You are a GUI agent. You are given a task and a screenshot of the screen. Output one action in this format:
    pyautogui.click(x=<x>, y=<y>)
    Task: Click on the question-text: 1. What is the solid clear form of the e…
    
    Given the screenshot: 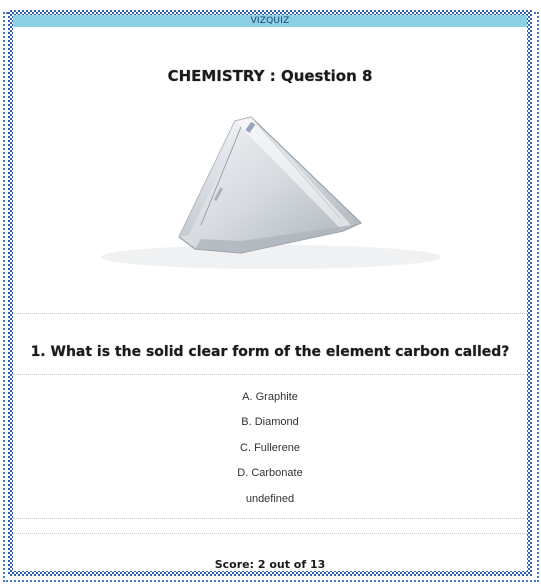 What is the action you would take?
    pyautogui.click(x=270, y=352)
    